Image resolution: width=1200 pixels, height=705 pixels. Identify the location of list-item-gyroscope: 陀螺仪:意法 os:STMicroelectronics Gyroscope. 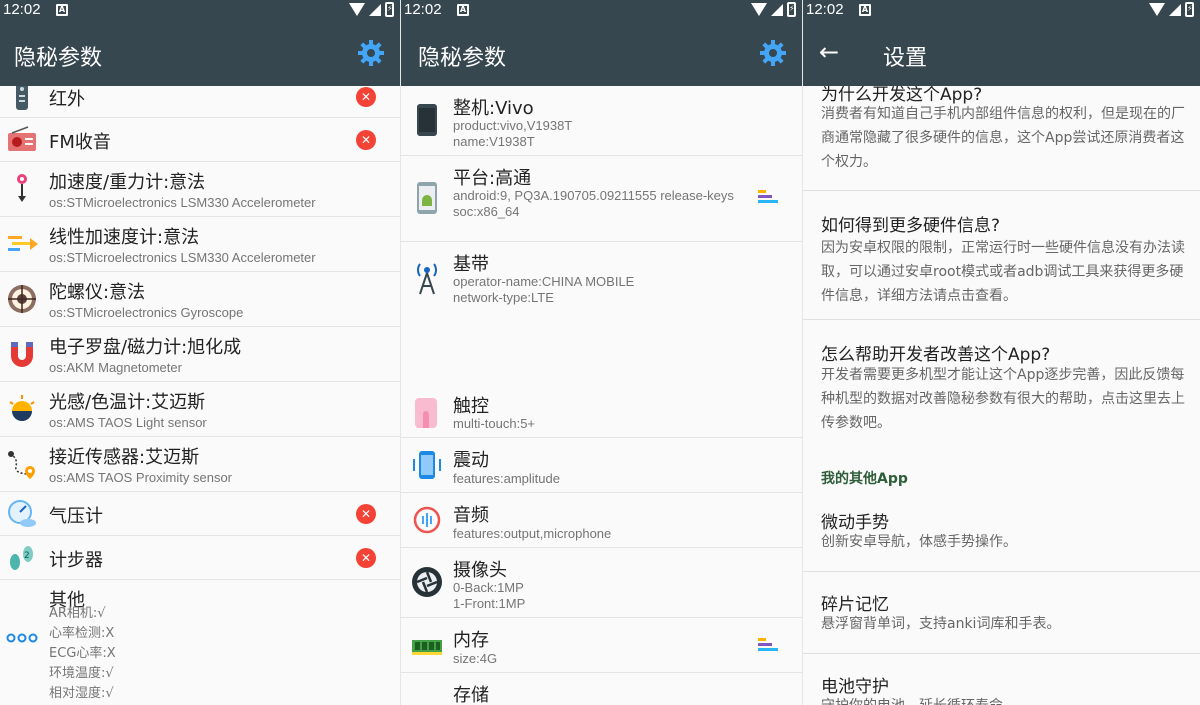
(200, 299).